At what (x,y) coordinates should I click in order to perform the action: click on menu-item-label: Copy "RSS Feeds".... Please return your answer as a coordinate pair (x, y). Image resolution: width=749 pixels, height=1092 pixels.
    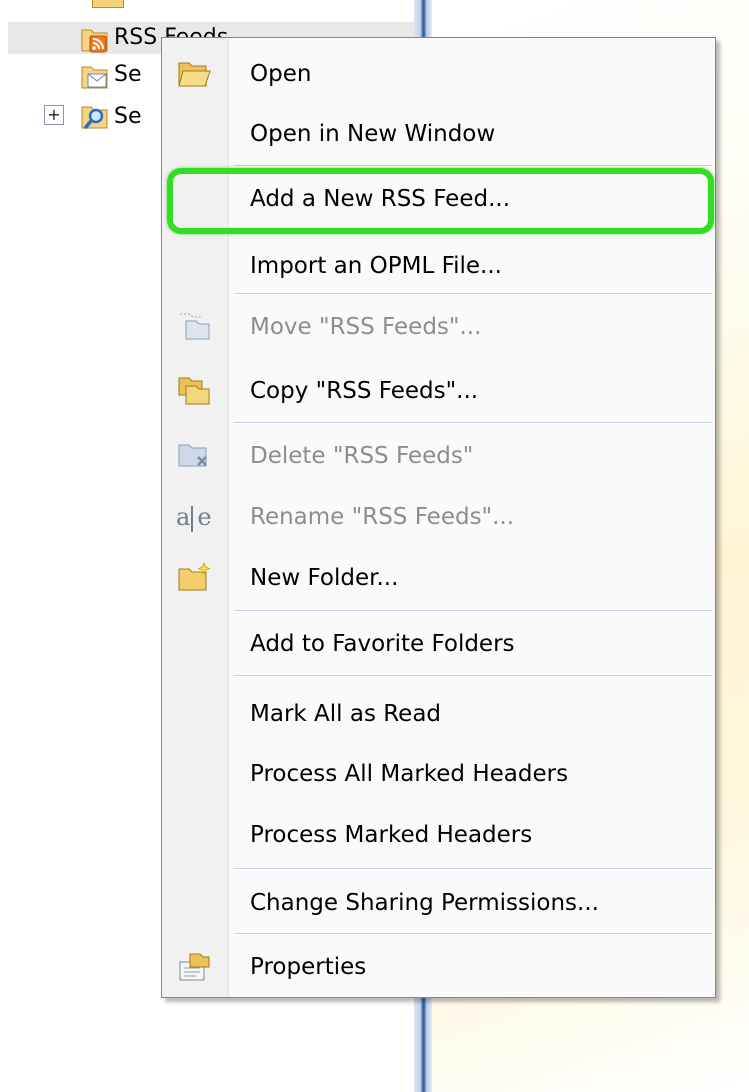
    Looking at the image, I should click on (364, 391).